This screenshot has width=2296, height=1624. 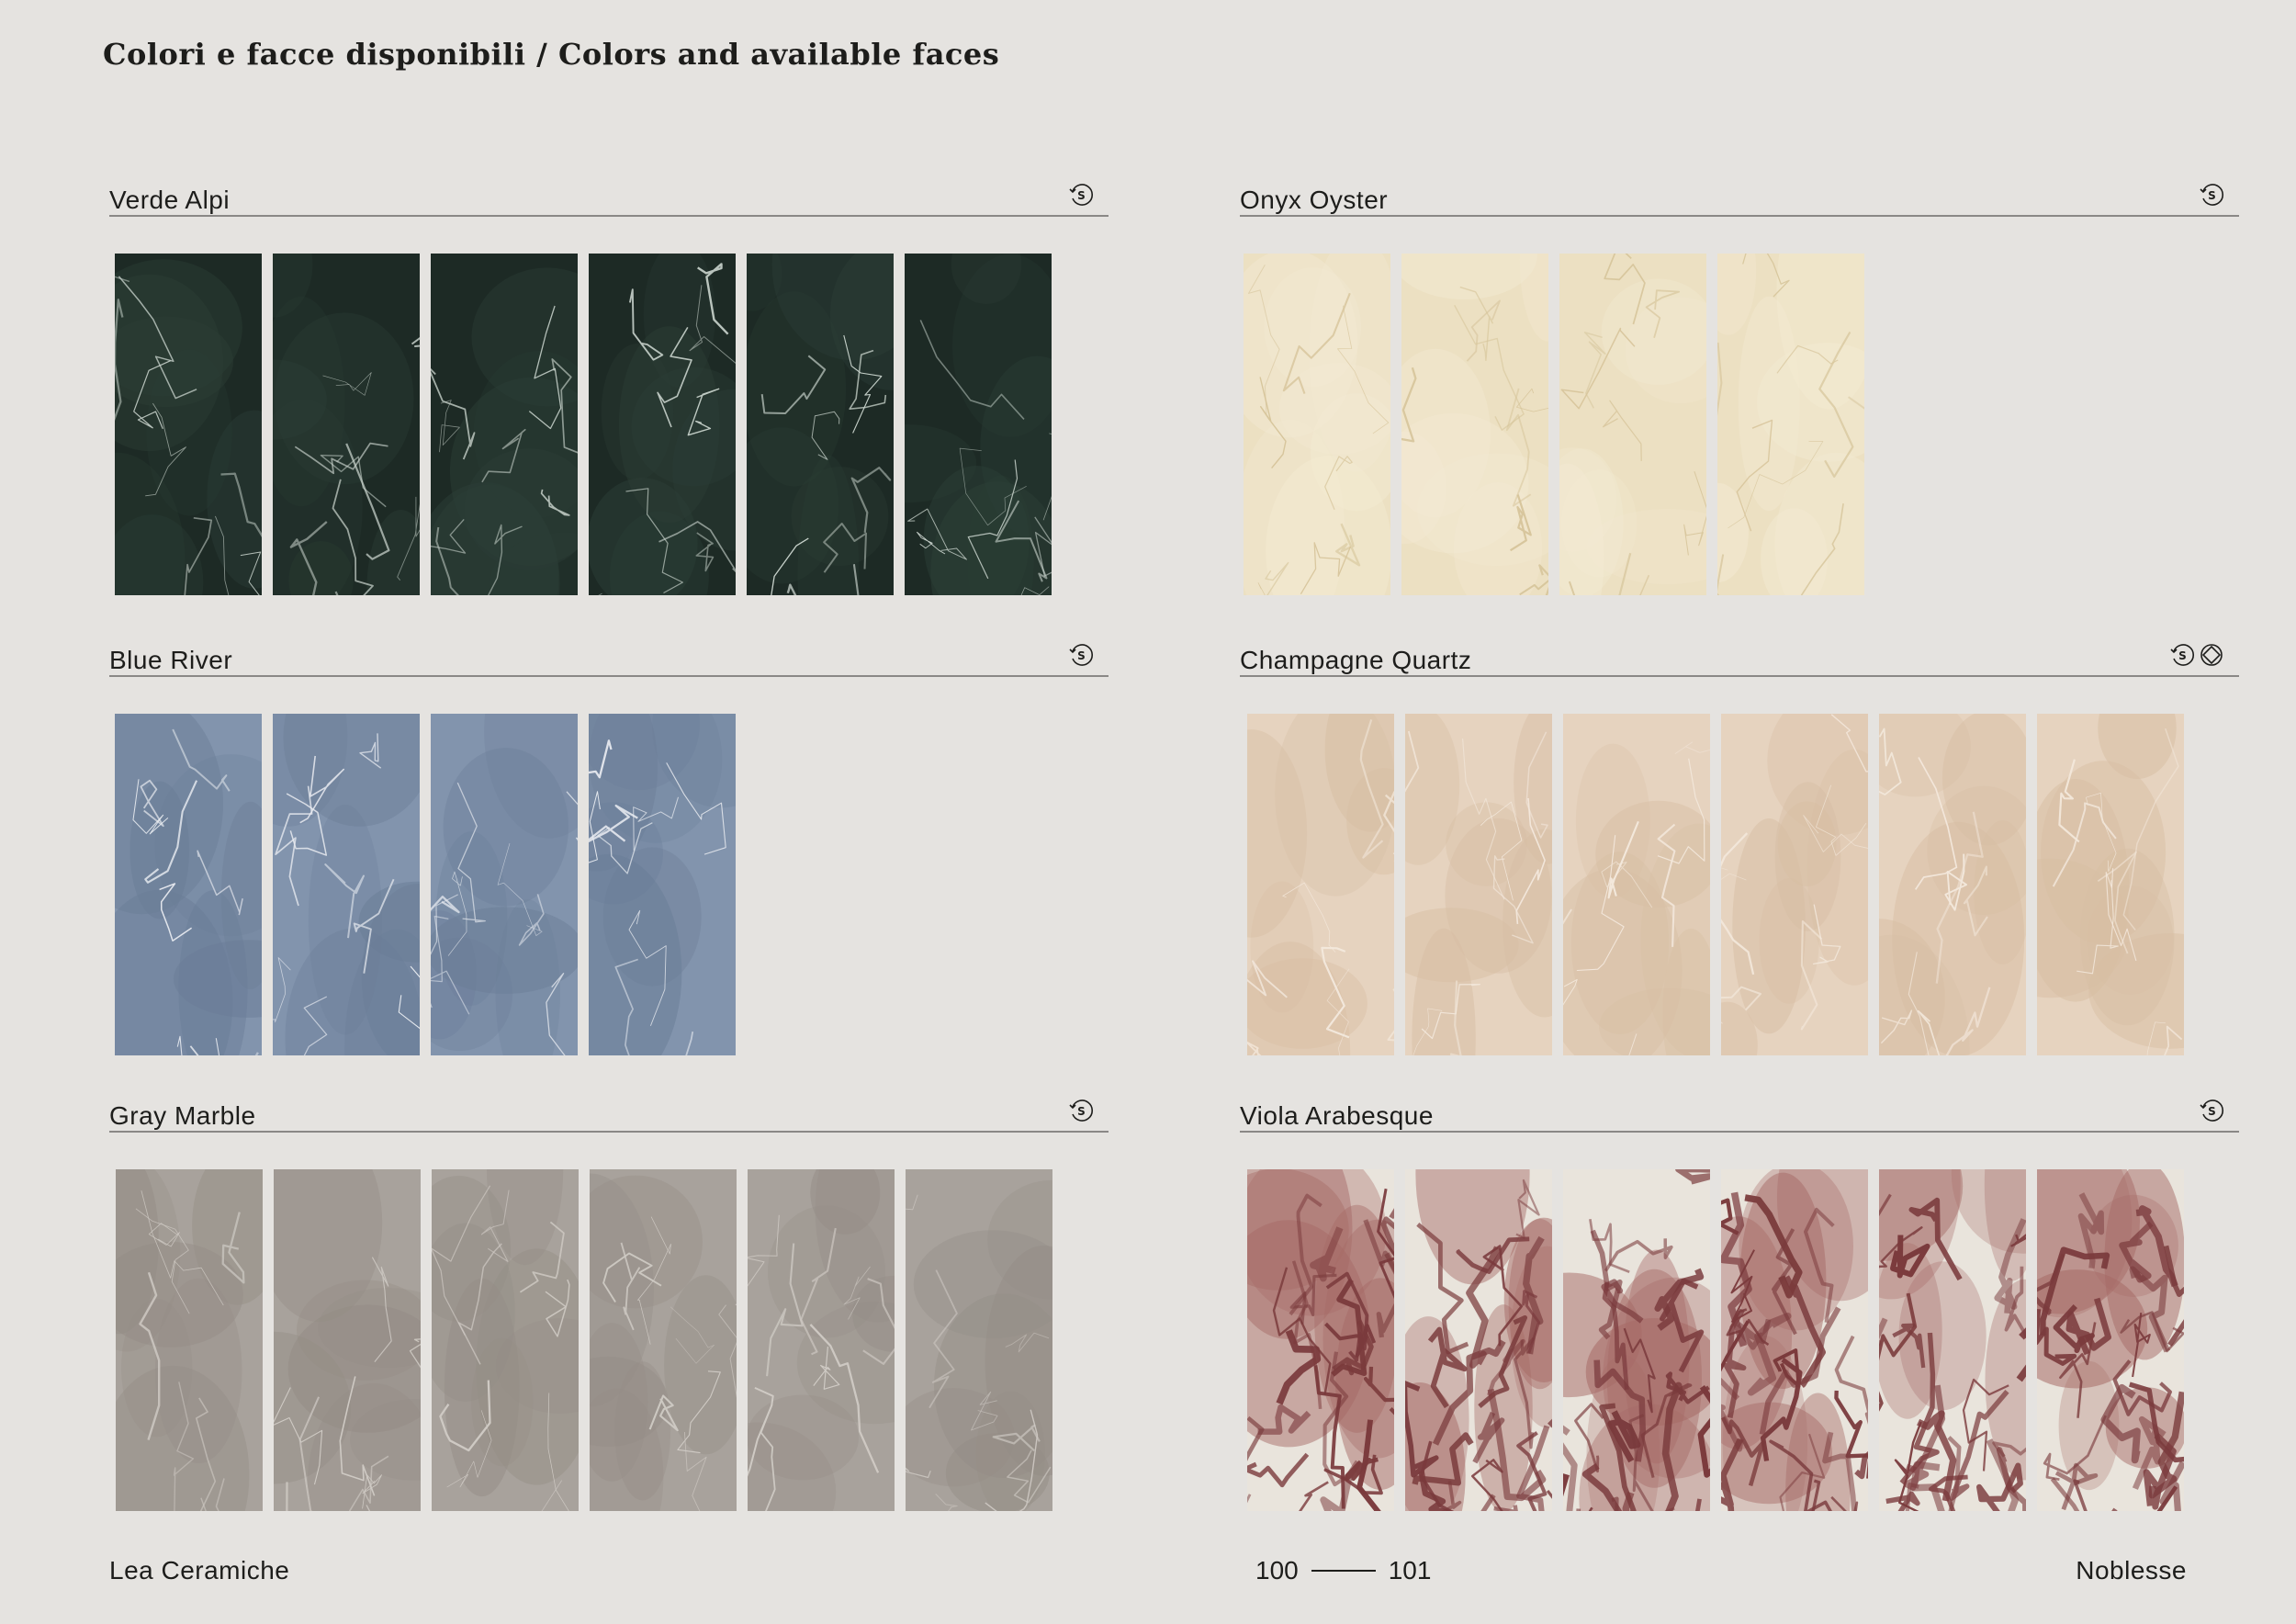 I want to click on section-title: Viola Arabesque, so click(x=1337, y=1115).